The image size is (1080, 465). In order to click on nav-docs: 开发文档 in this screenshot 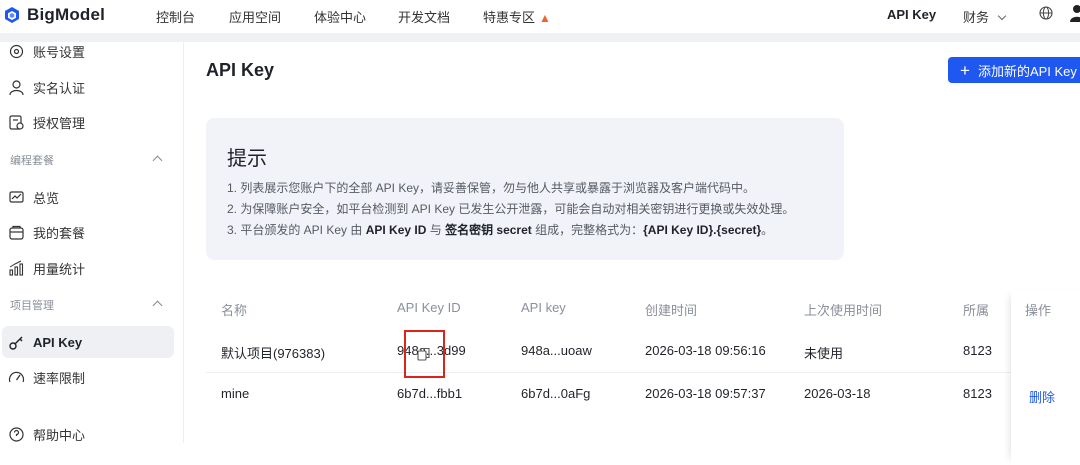, I will do `click(424, 16)`.